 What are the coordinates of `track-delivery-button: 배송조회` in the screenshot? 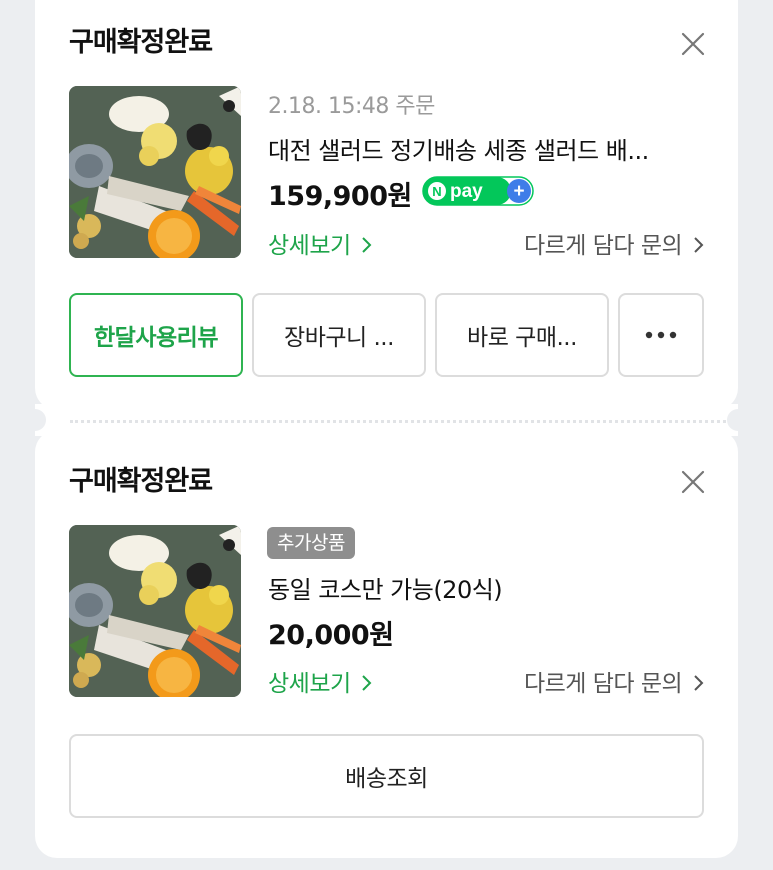 It's located at (386, 776).